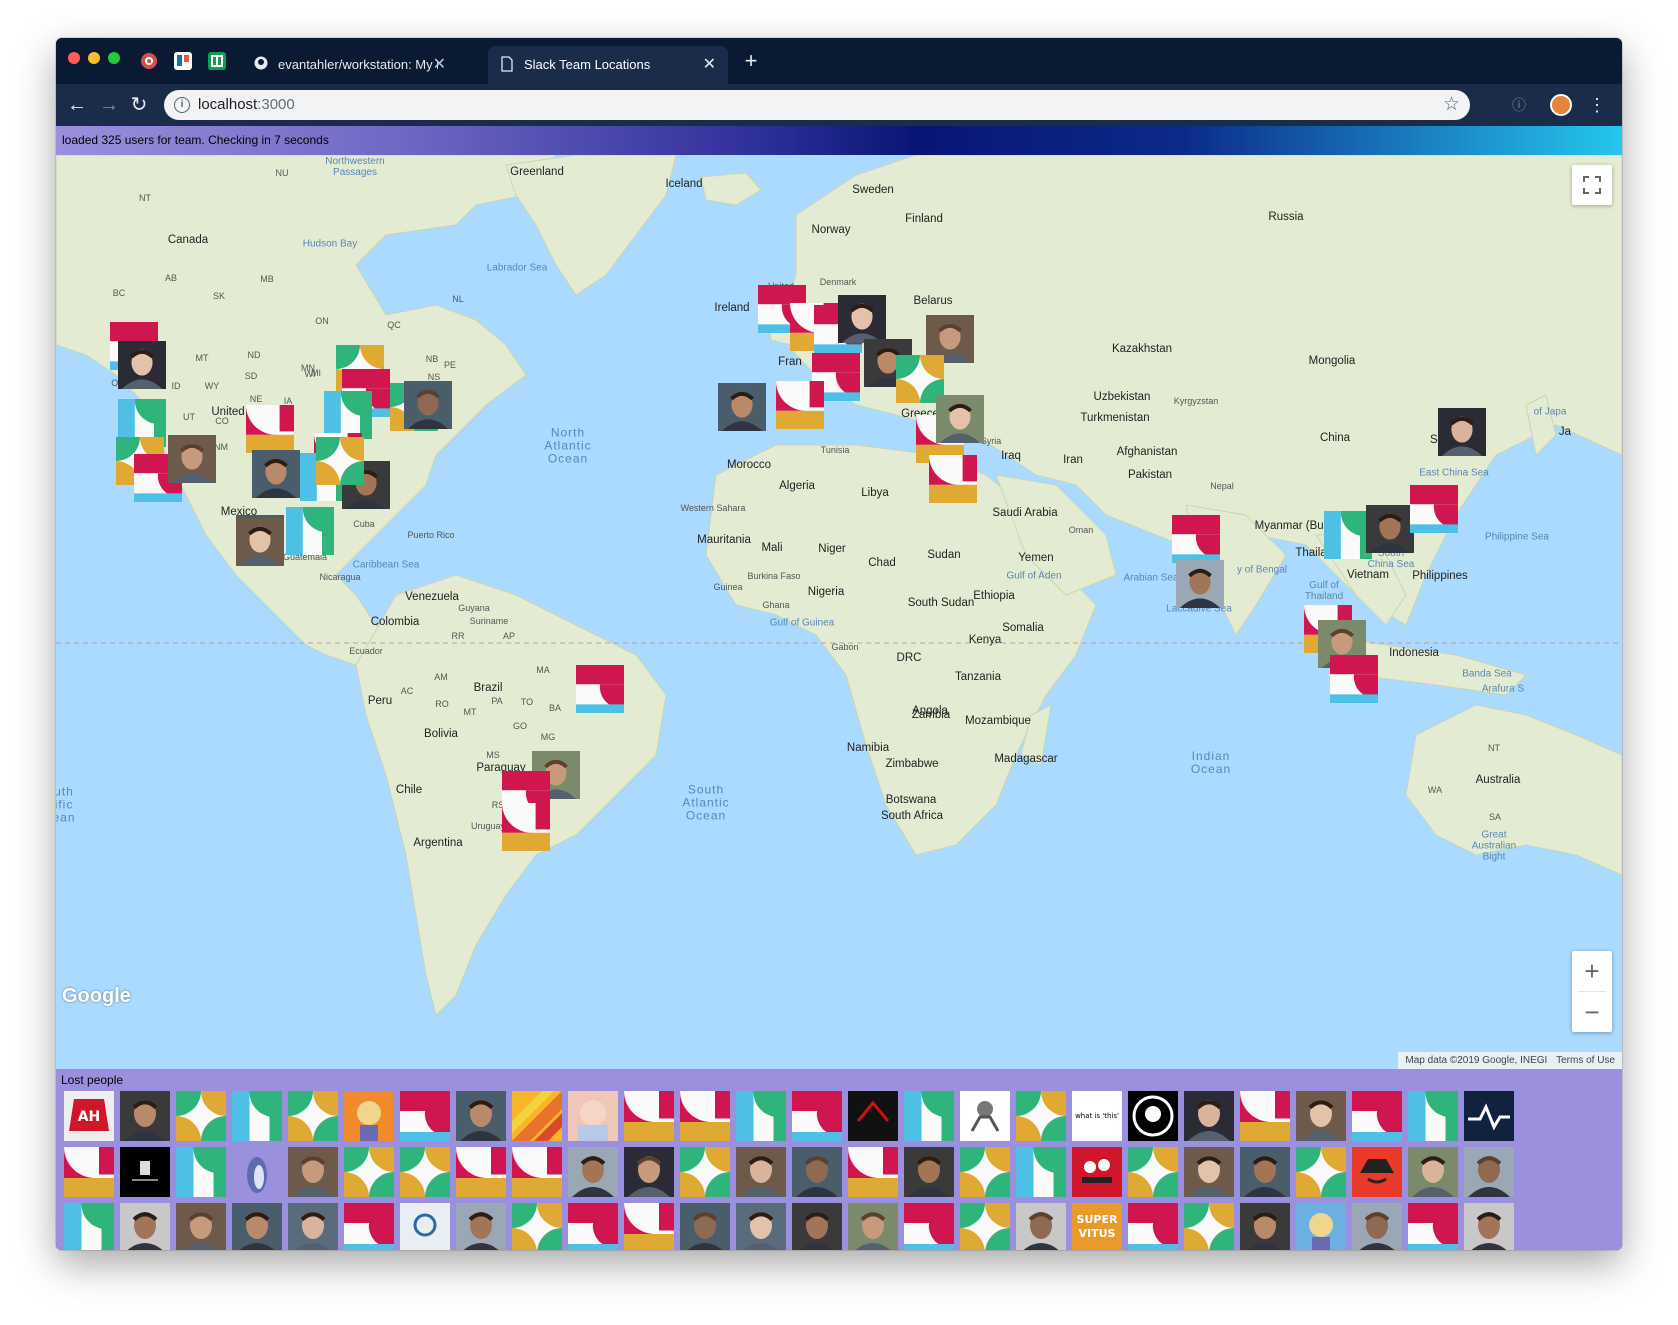 Image resolution: width=1678 pixels, height=1325 pixels. Describe the element at coordinates (1592, 971) in the screenshot. I see `zoom-in-button: +` at that location.